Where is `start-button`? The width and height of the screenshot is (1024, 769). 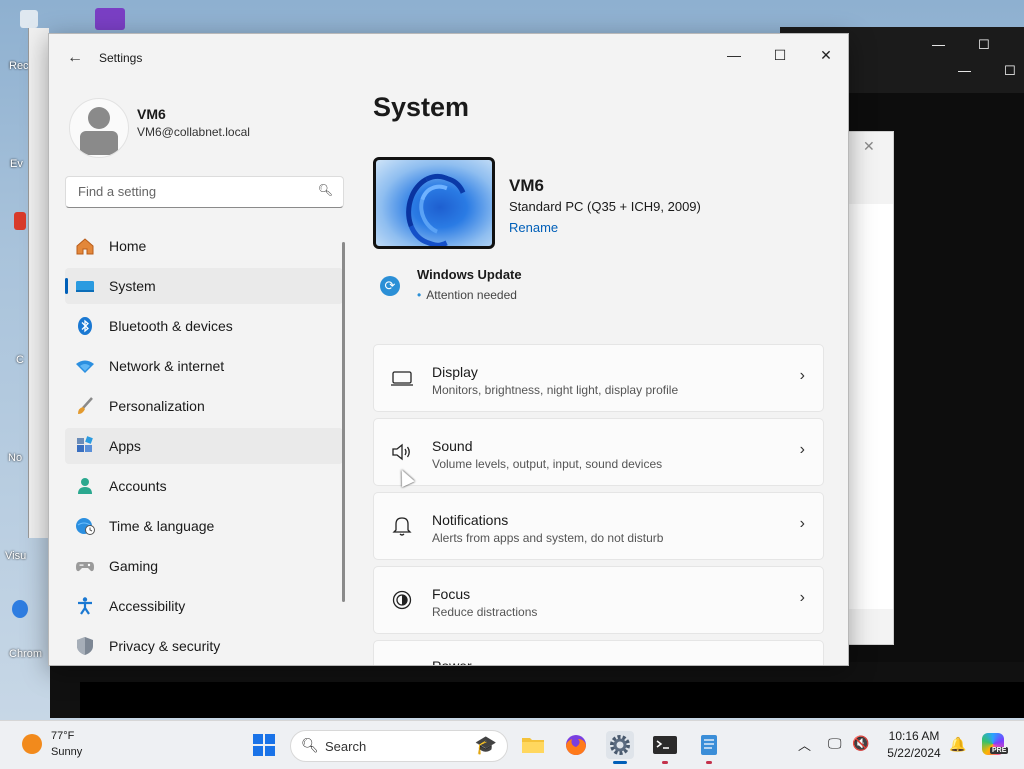 start-button is located at coordinates (264, 745).